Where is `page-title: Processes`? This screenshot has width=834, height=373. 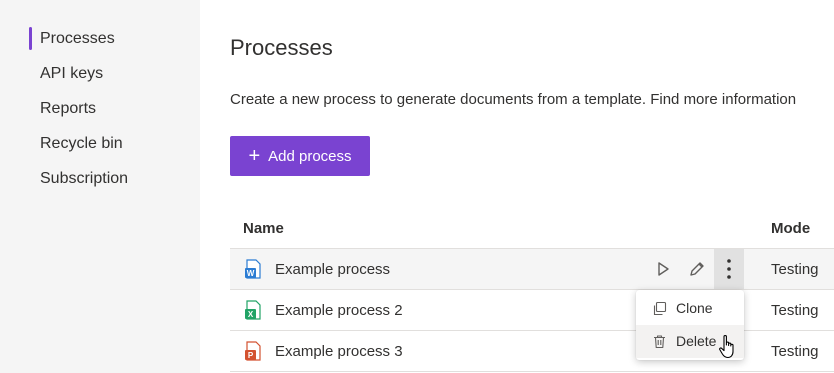 page-title: Processes is located at coordinates (281, 47).